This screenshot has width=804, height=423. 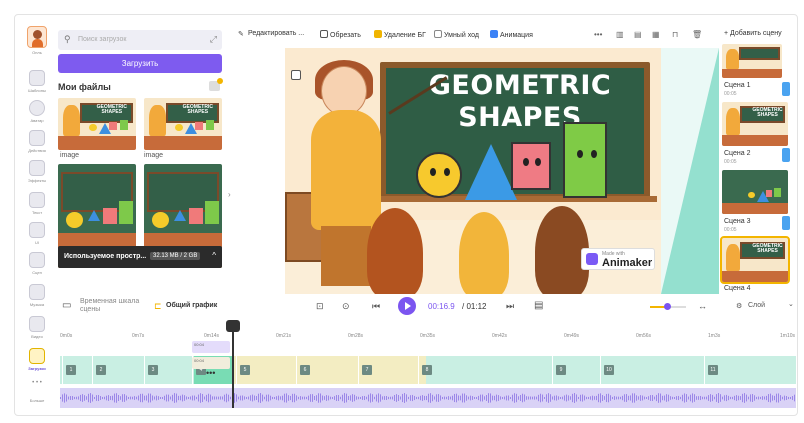 I want to click on ruler-tick: 0m28s, so click(x=356, y=336).